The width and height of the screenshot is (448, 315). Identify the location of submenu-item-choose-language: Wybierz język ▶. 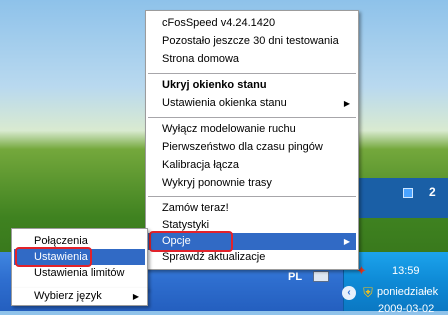
(79, 296).